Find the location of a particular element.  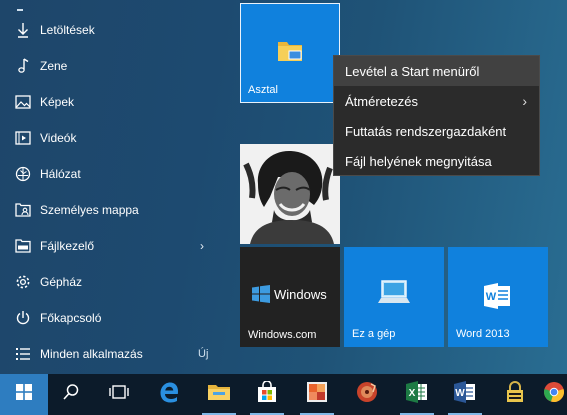

search-icon is located at coordinates (71, 394).